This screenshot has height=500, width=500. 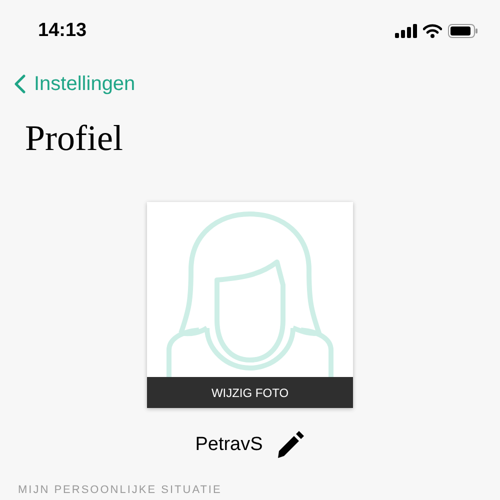 I want to click on page-title: Profiel, so click(x=74, y=138).